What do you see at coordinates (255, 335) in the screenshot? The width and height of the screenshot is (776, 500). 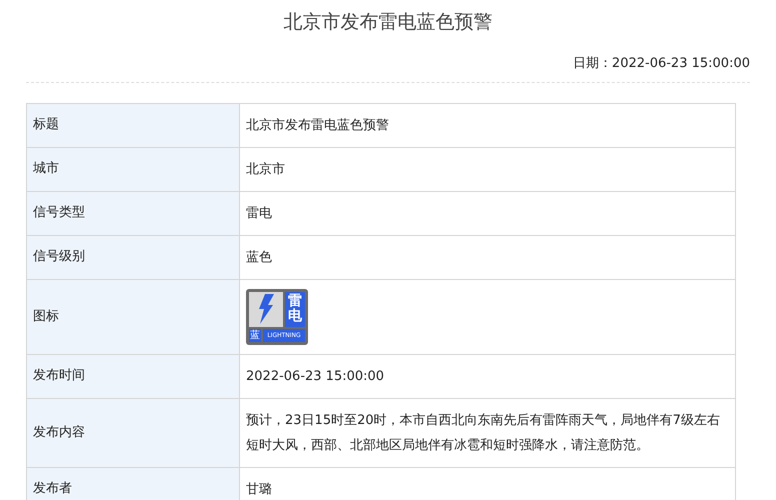 I see `signal-level-character: 蓝` at bounding box center [255, 335].